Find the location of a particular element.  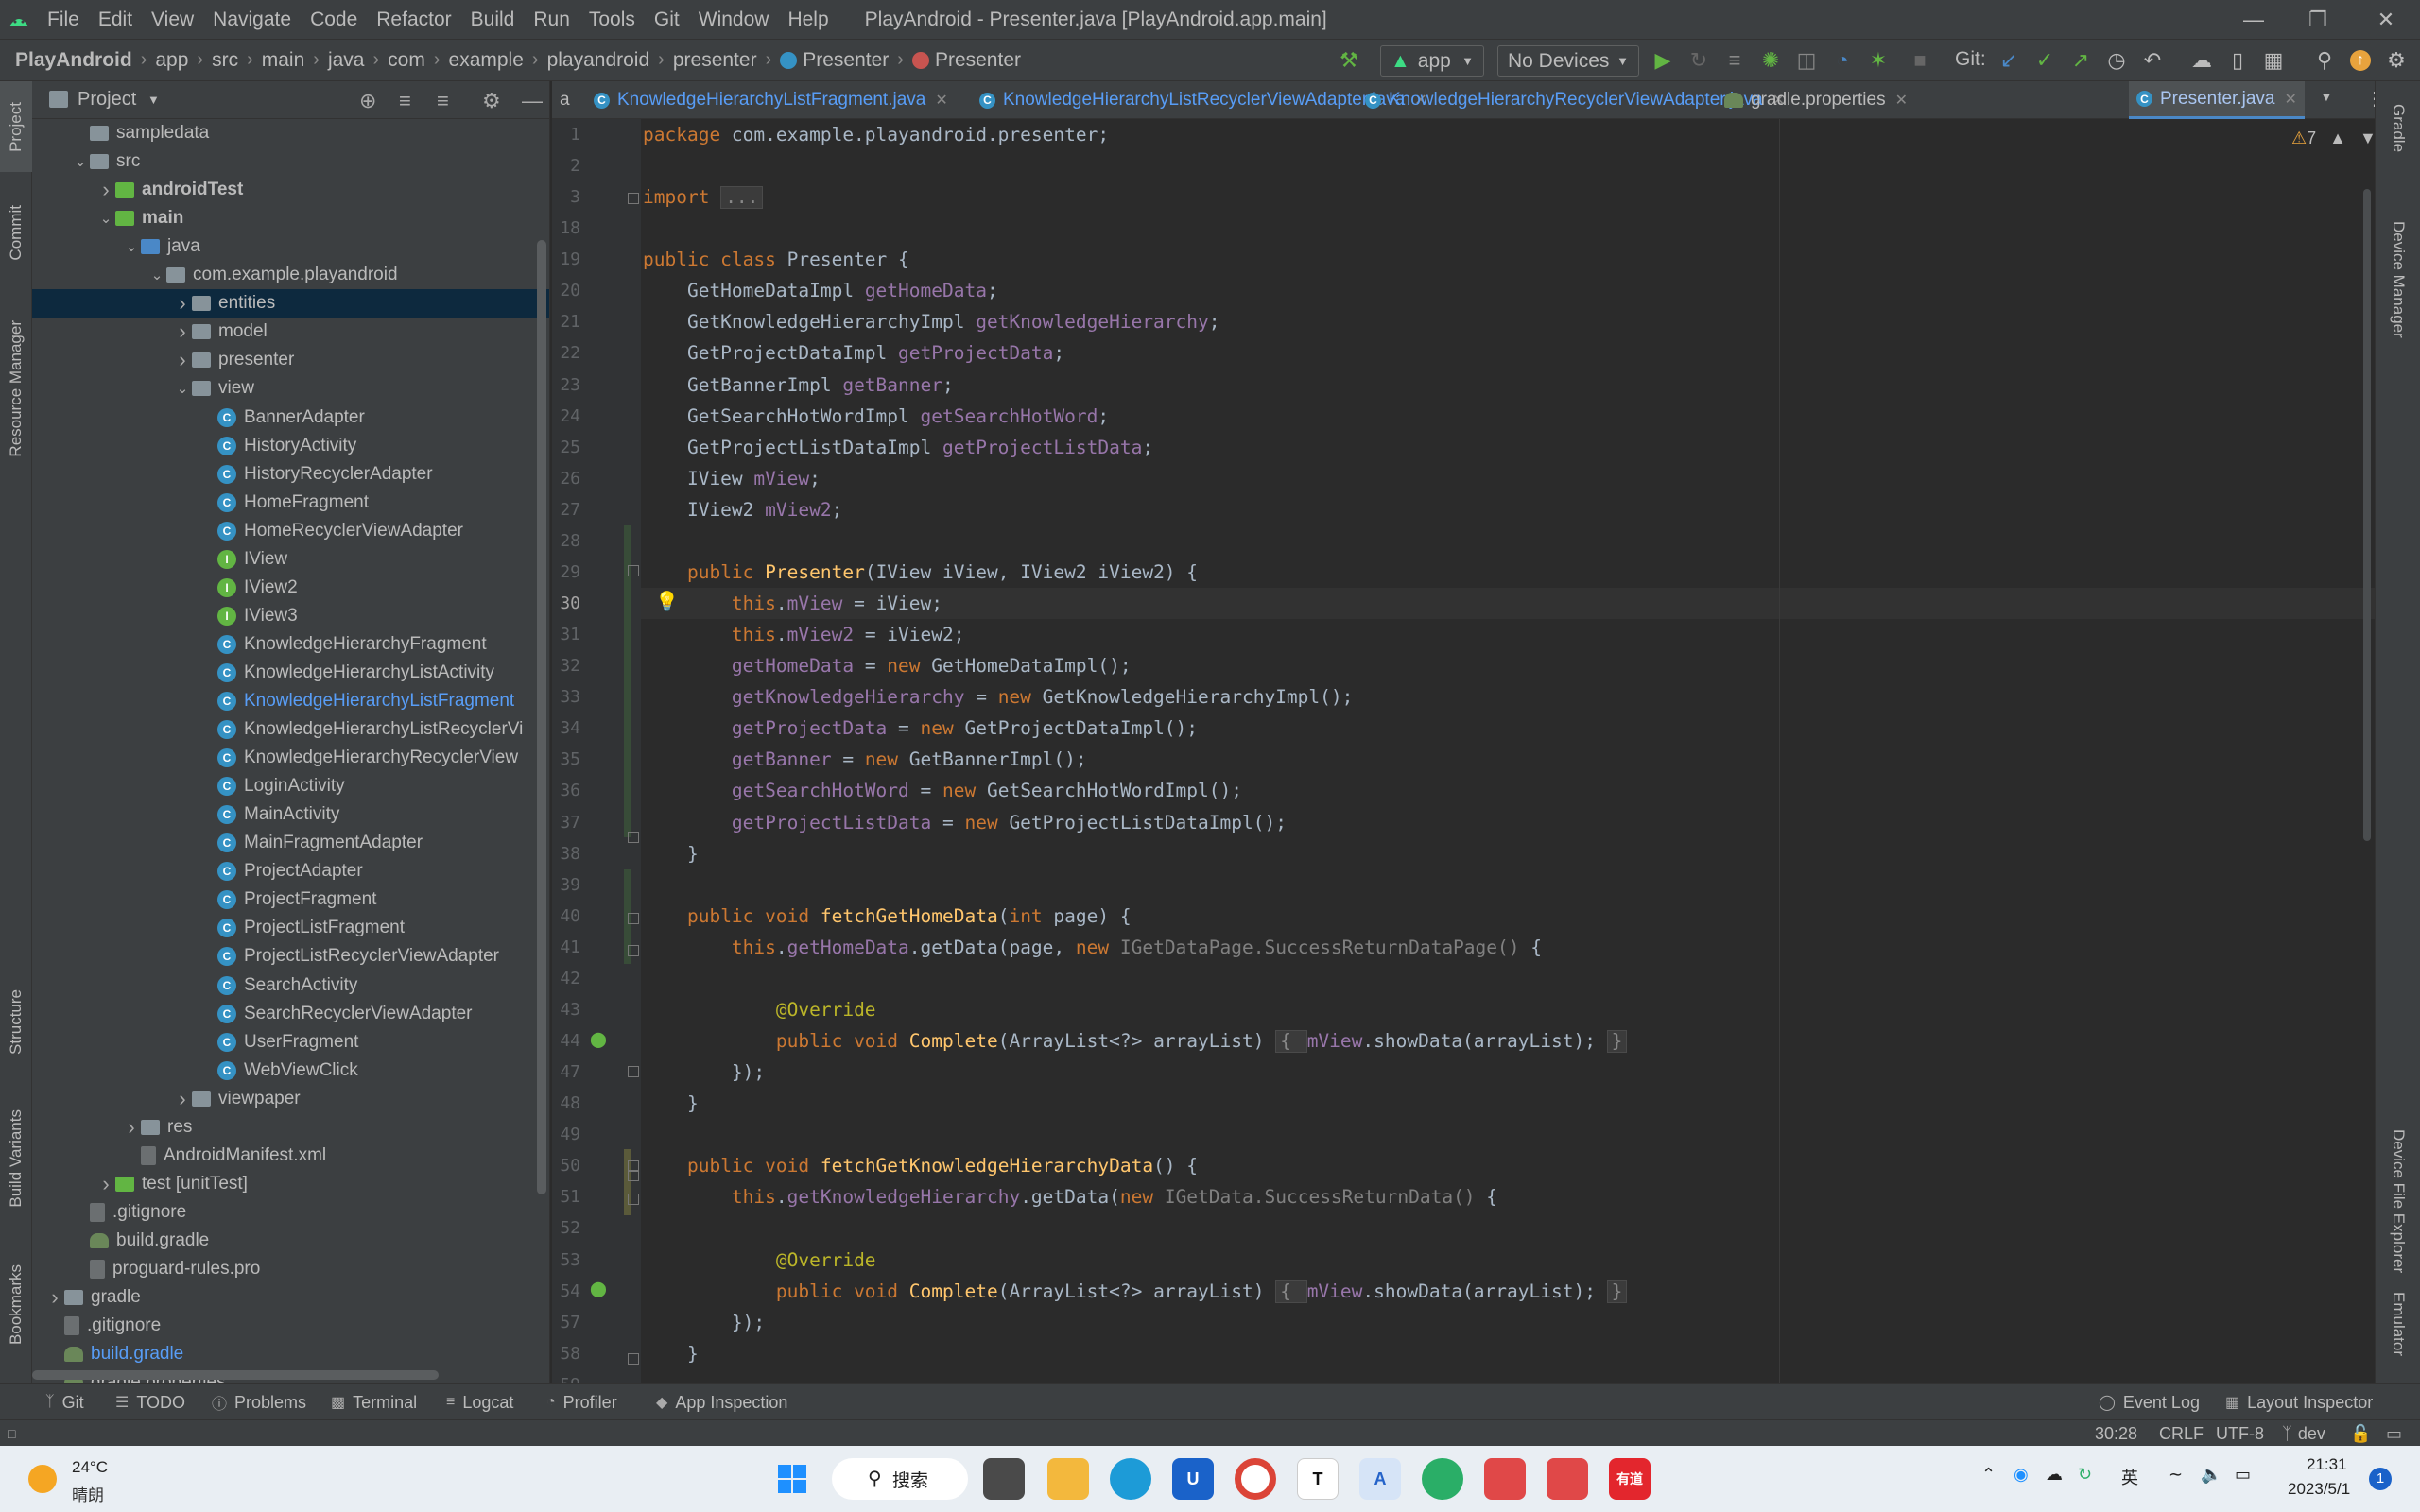

git-rollback-icon: ↶ is located at coordinates (2152, 60).